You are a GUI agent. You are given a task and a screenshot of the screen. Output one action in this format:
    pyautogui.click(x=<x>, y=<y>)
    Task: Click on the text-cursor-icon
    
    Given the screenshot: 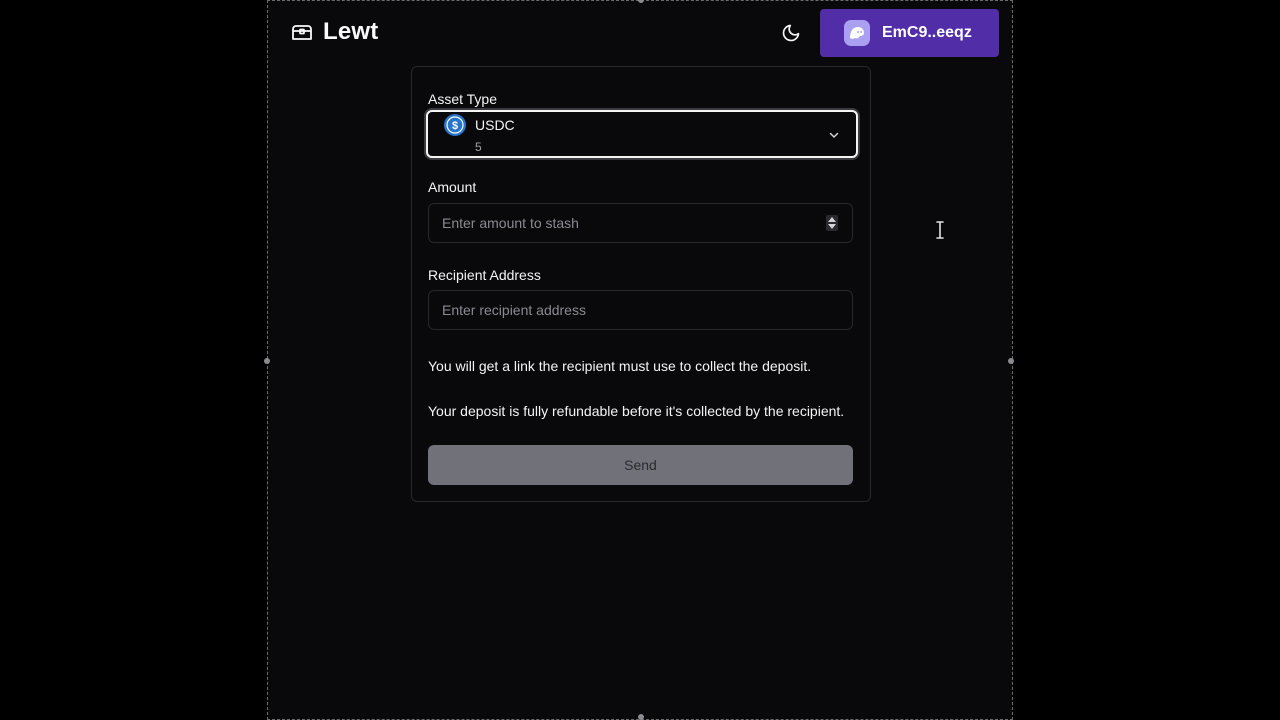 What is the action you would take?
    pyautogui.click(x=940, y=230)
    